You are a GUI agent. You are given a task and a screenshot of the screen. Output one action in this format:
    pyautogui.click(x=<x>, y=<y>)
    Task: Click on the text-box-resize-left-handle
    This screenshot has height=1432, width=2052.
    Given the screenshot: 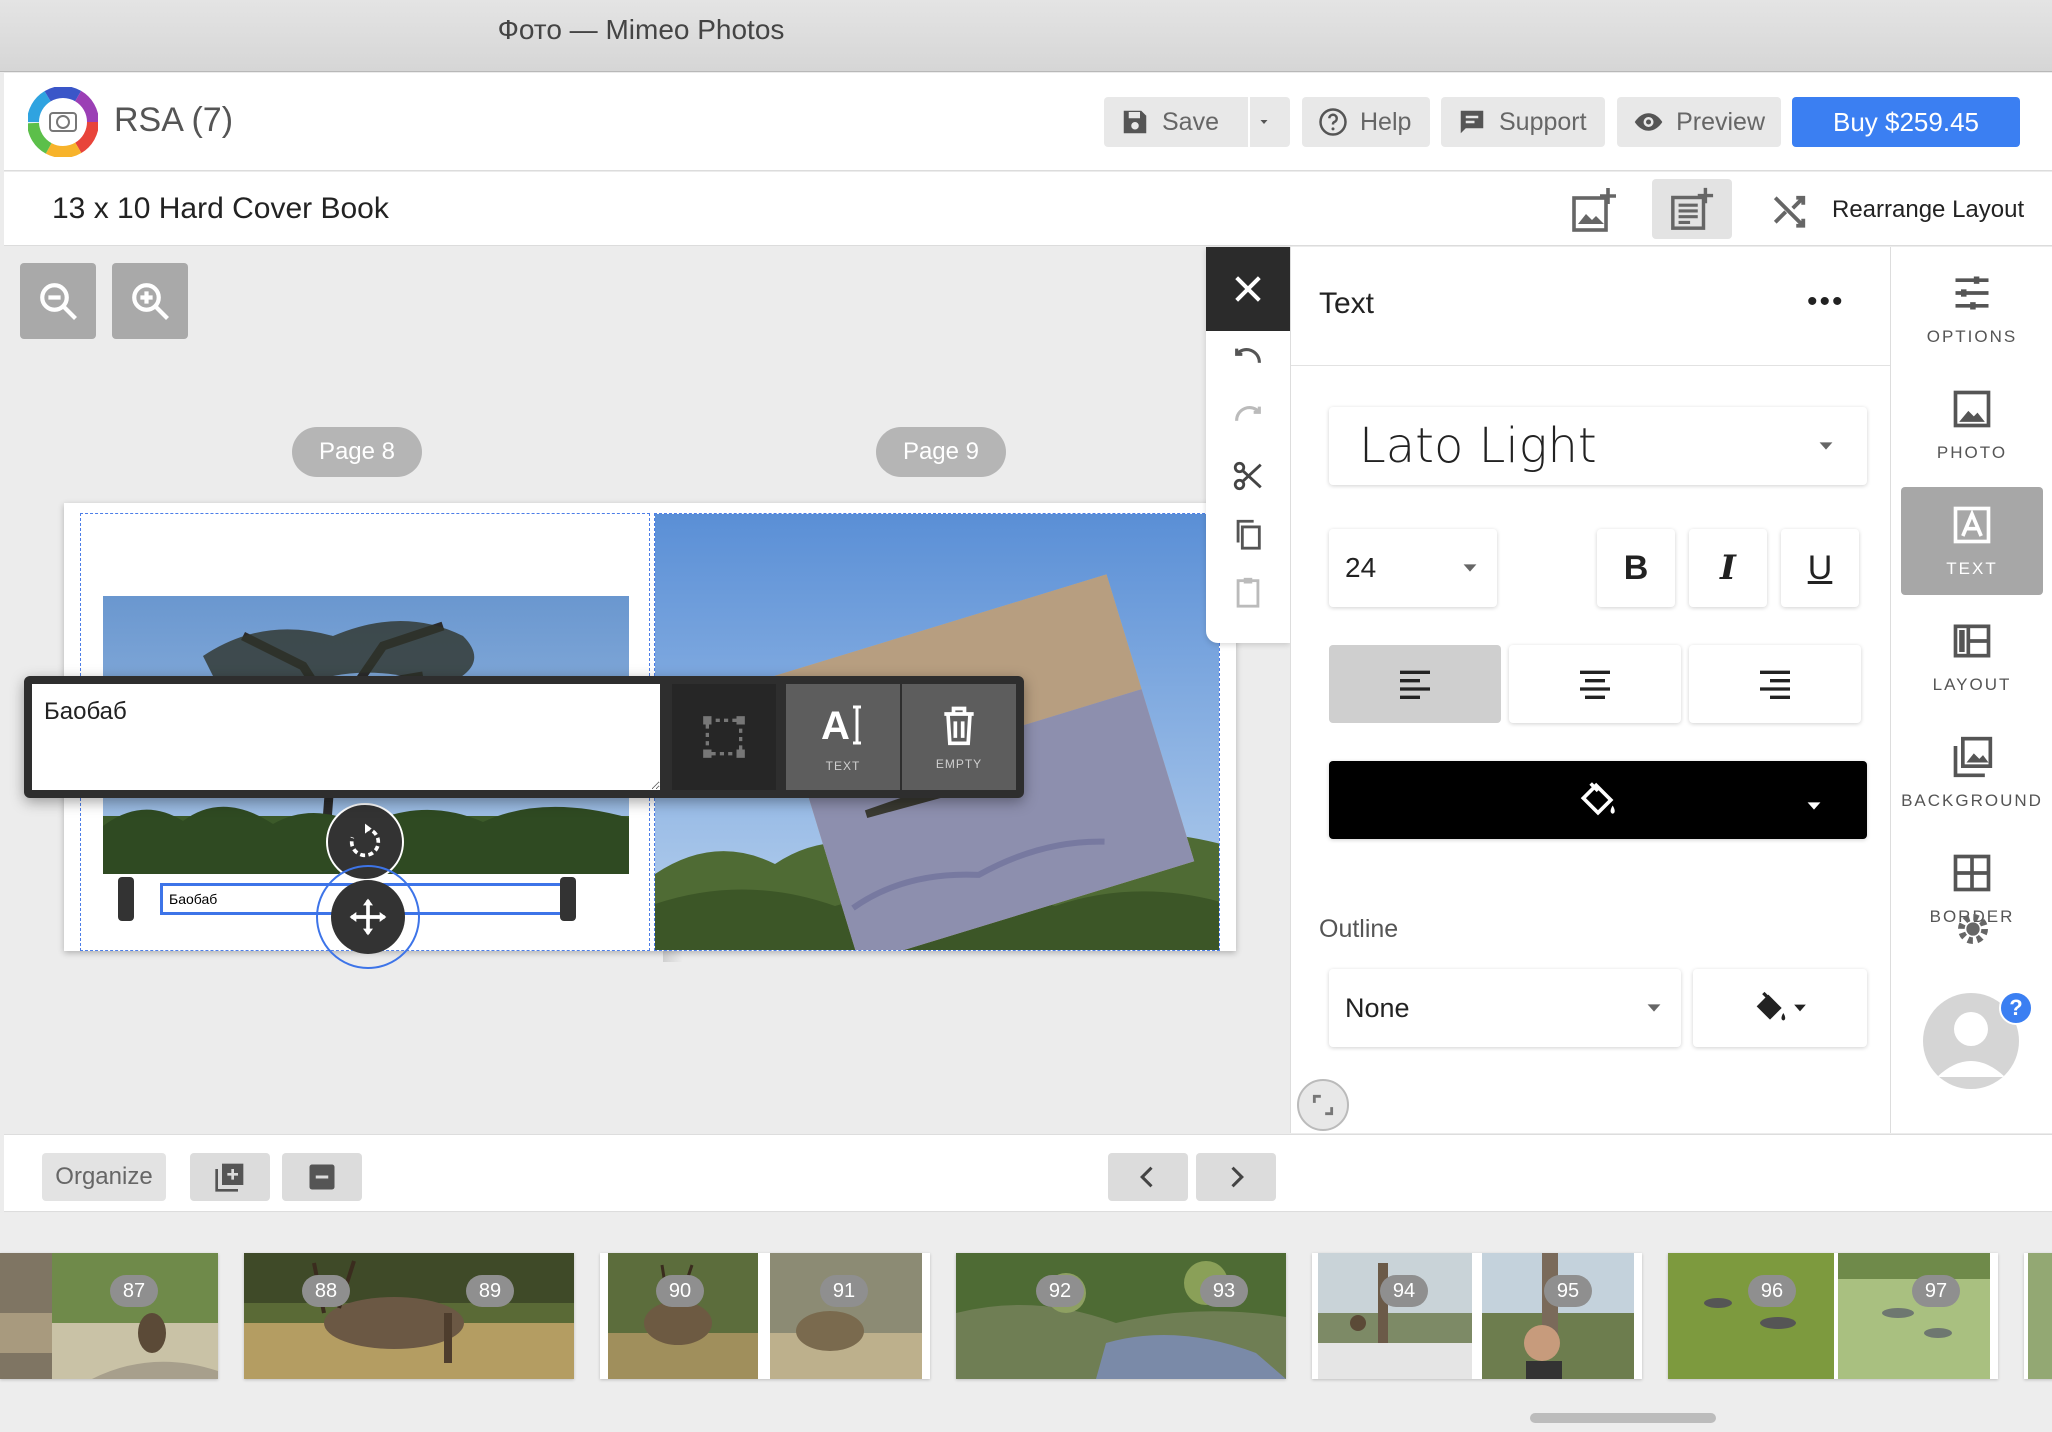 What is the action you would take?
    pyautogui.click(x=126, y=899)
    